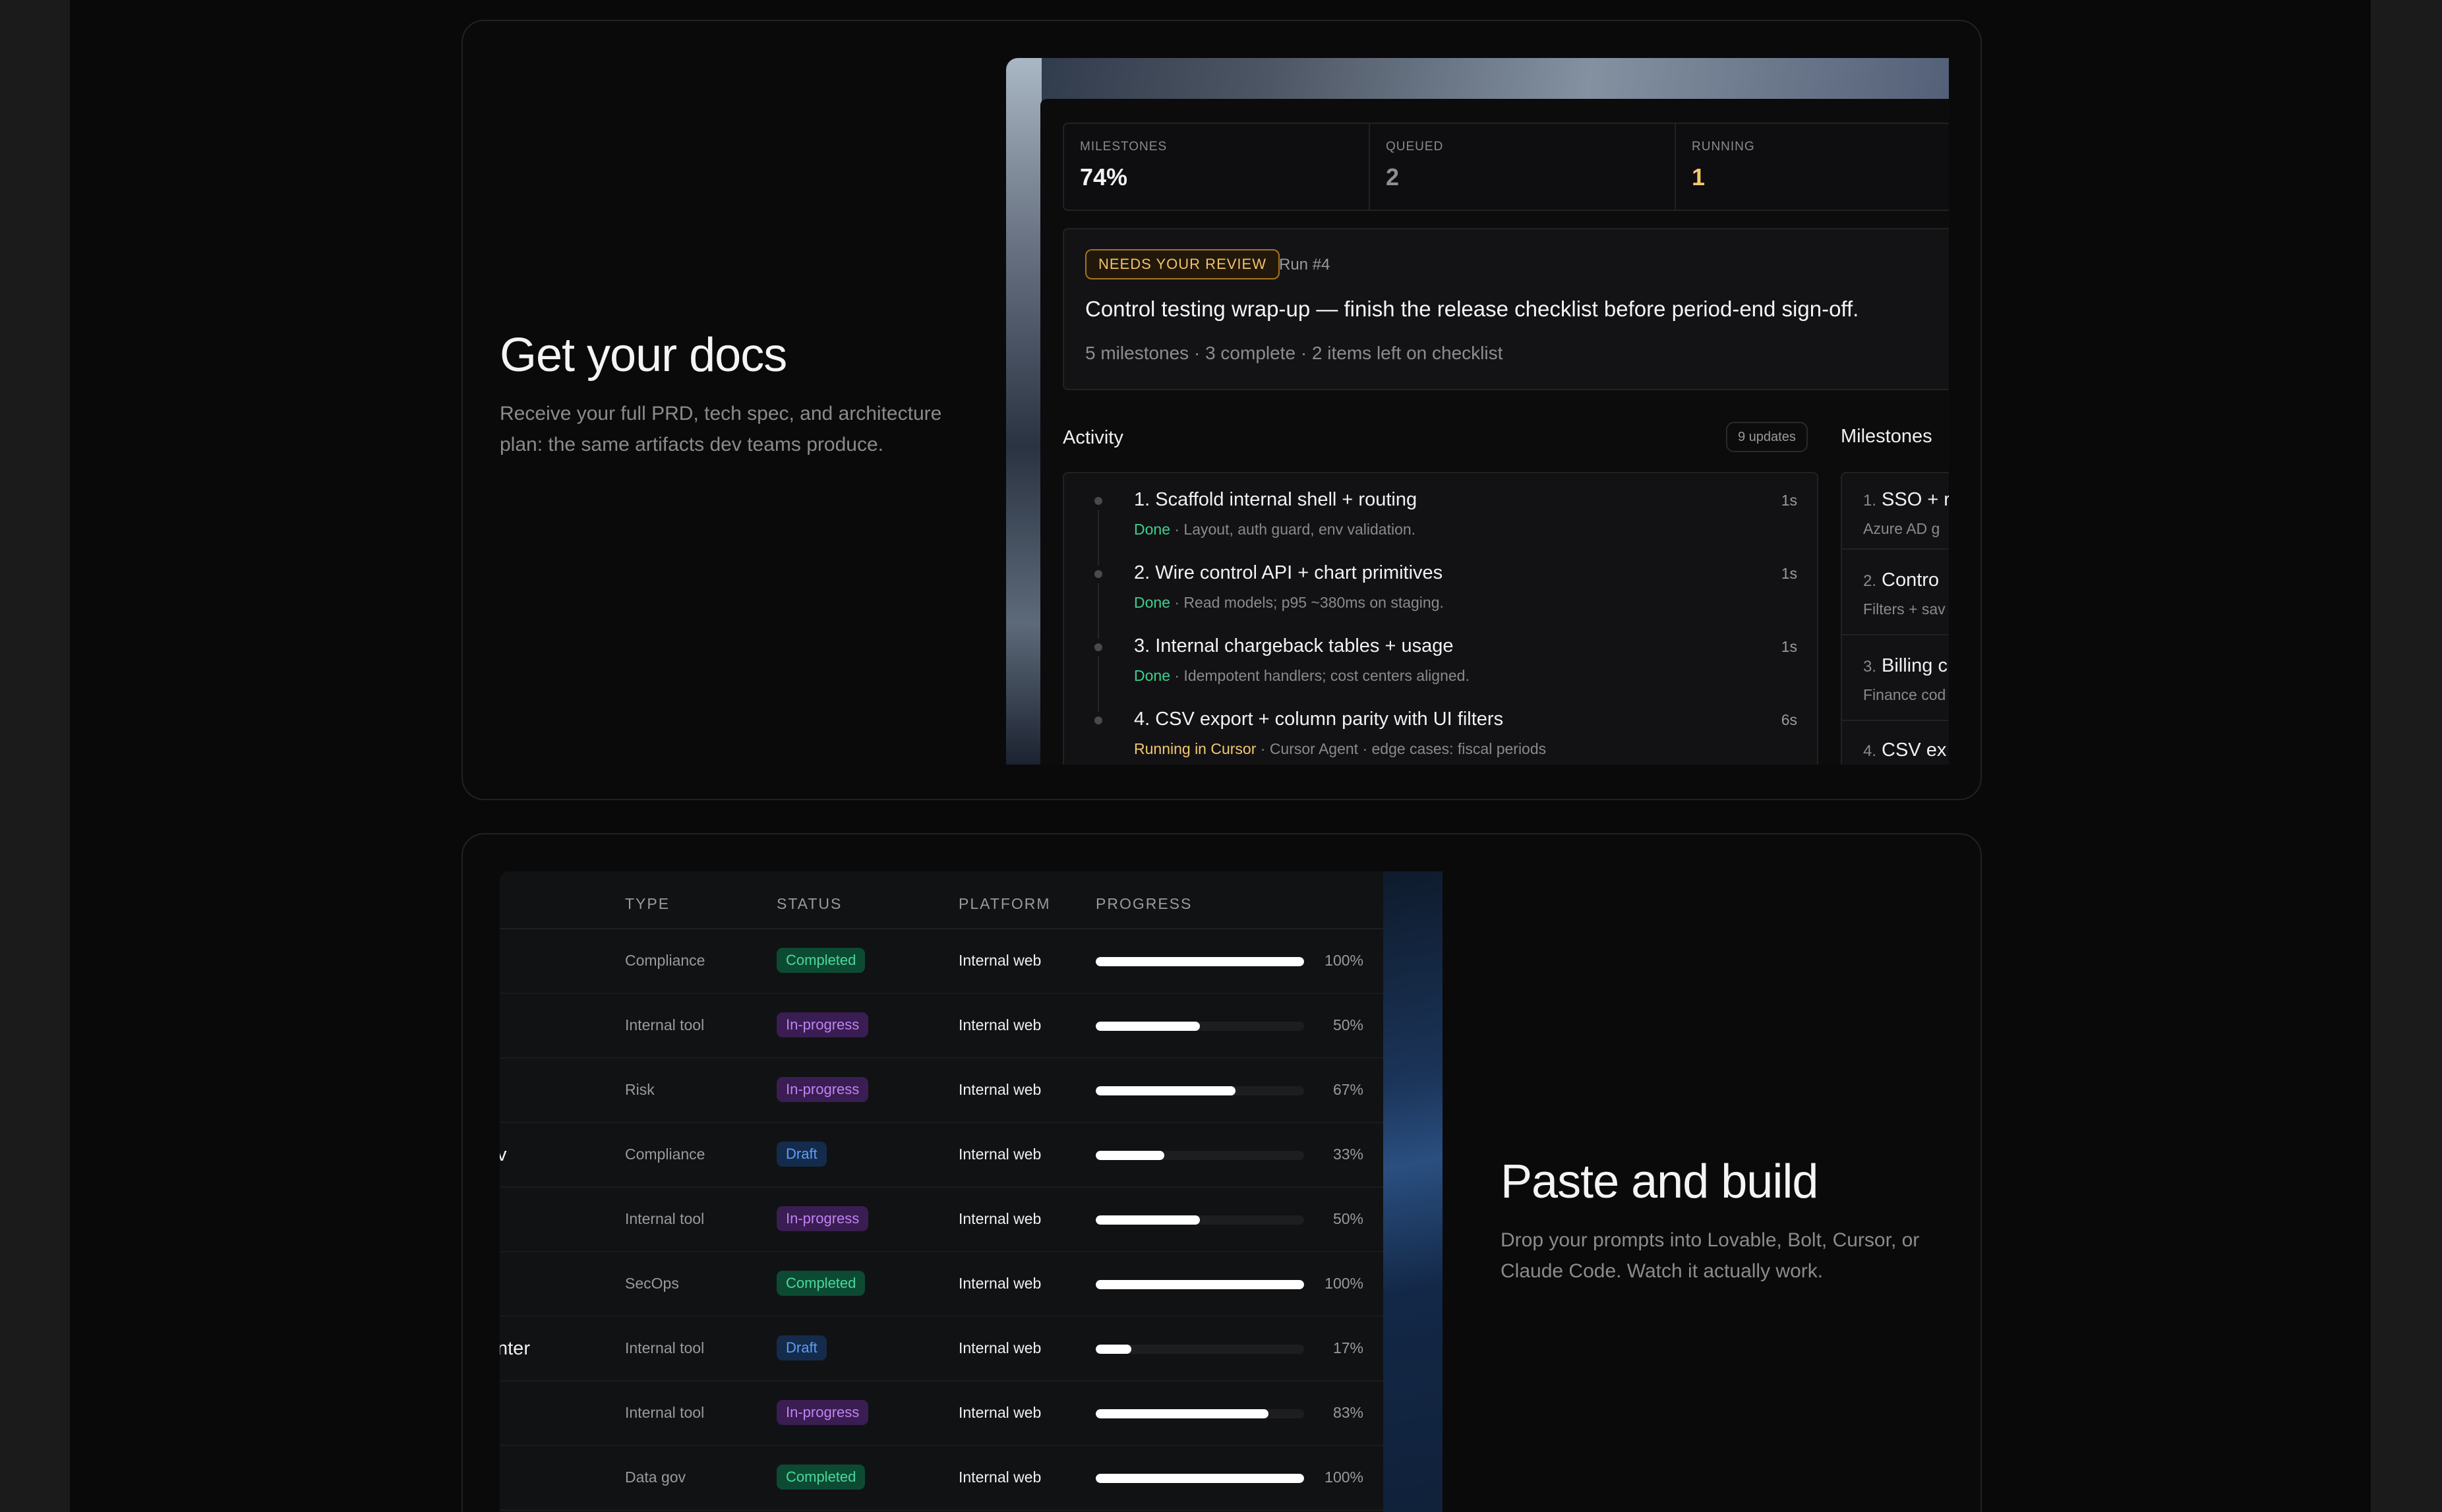  Describe the element at coordinates (1347, 1347) in the screenshot. I see `progress-percent: 17%` at that location.